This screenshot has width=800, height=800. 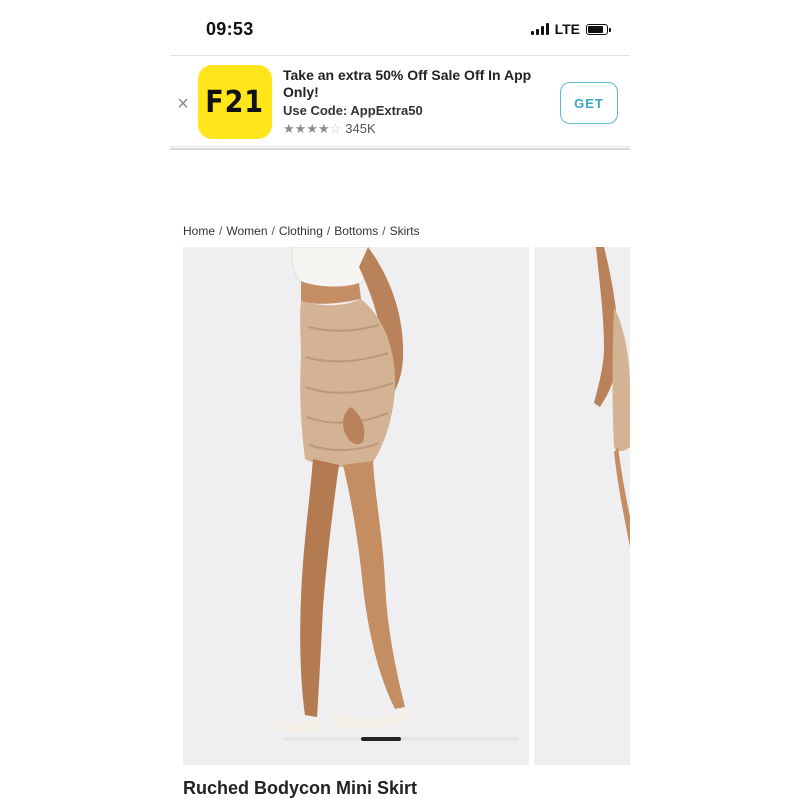 I want to click on status-icons: LTE, so click(x=570, y=29).